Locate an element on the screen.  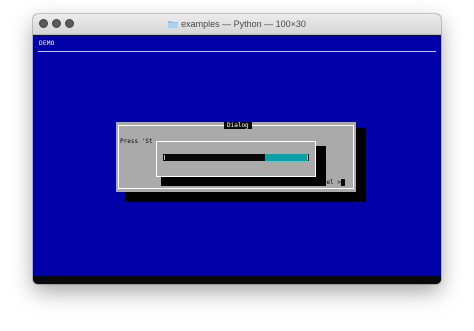
window-title-container: examples — Python — 100×30 is located at coordinates (237, 24).